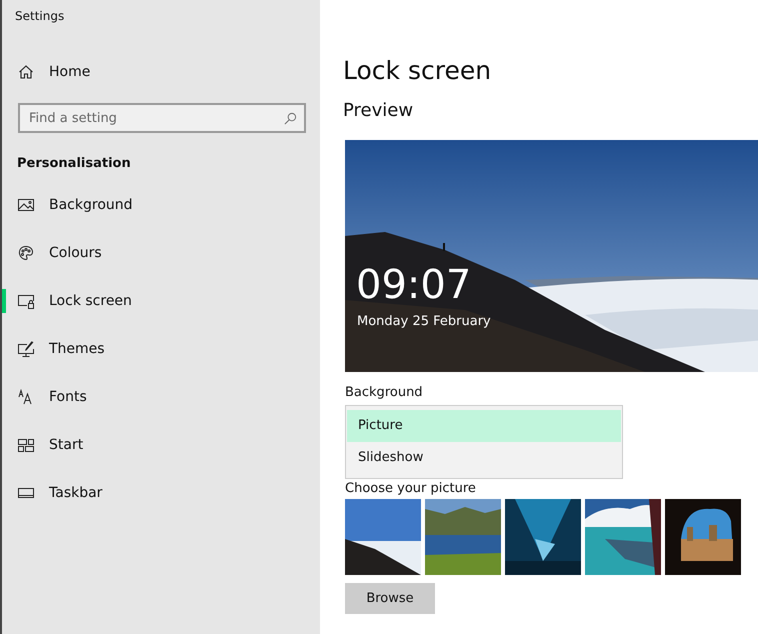 The image size is (758, 634). Describe the element at coordinates (378, 111) in the screenshot. I see `section-heading: Preview` at that location.